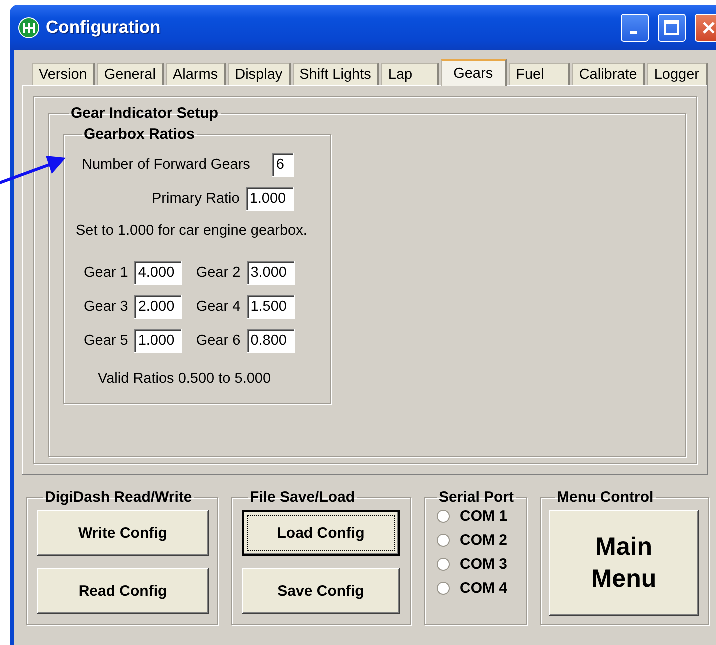 This screenshot has width=716, height=645. What do you see at coordinates (321, 591) in the screenshot?
I see `config-button: Save Config` at bounding box center [321, 591].